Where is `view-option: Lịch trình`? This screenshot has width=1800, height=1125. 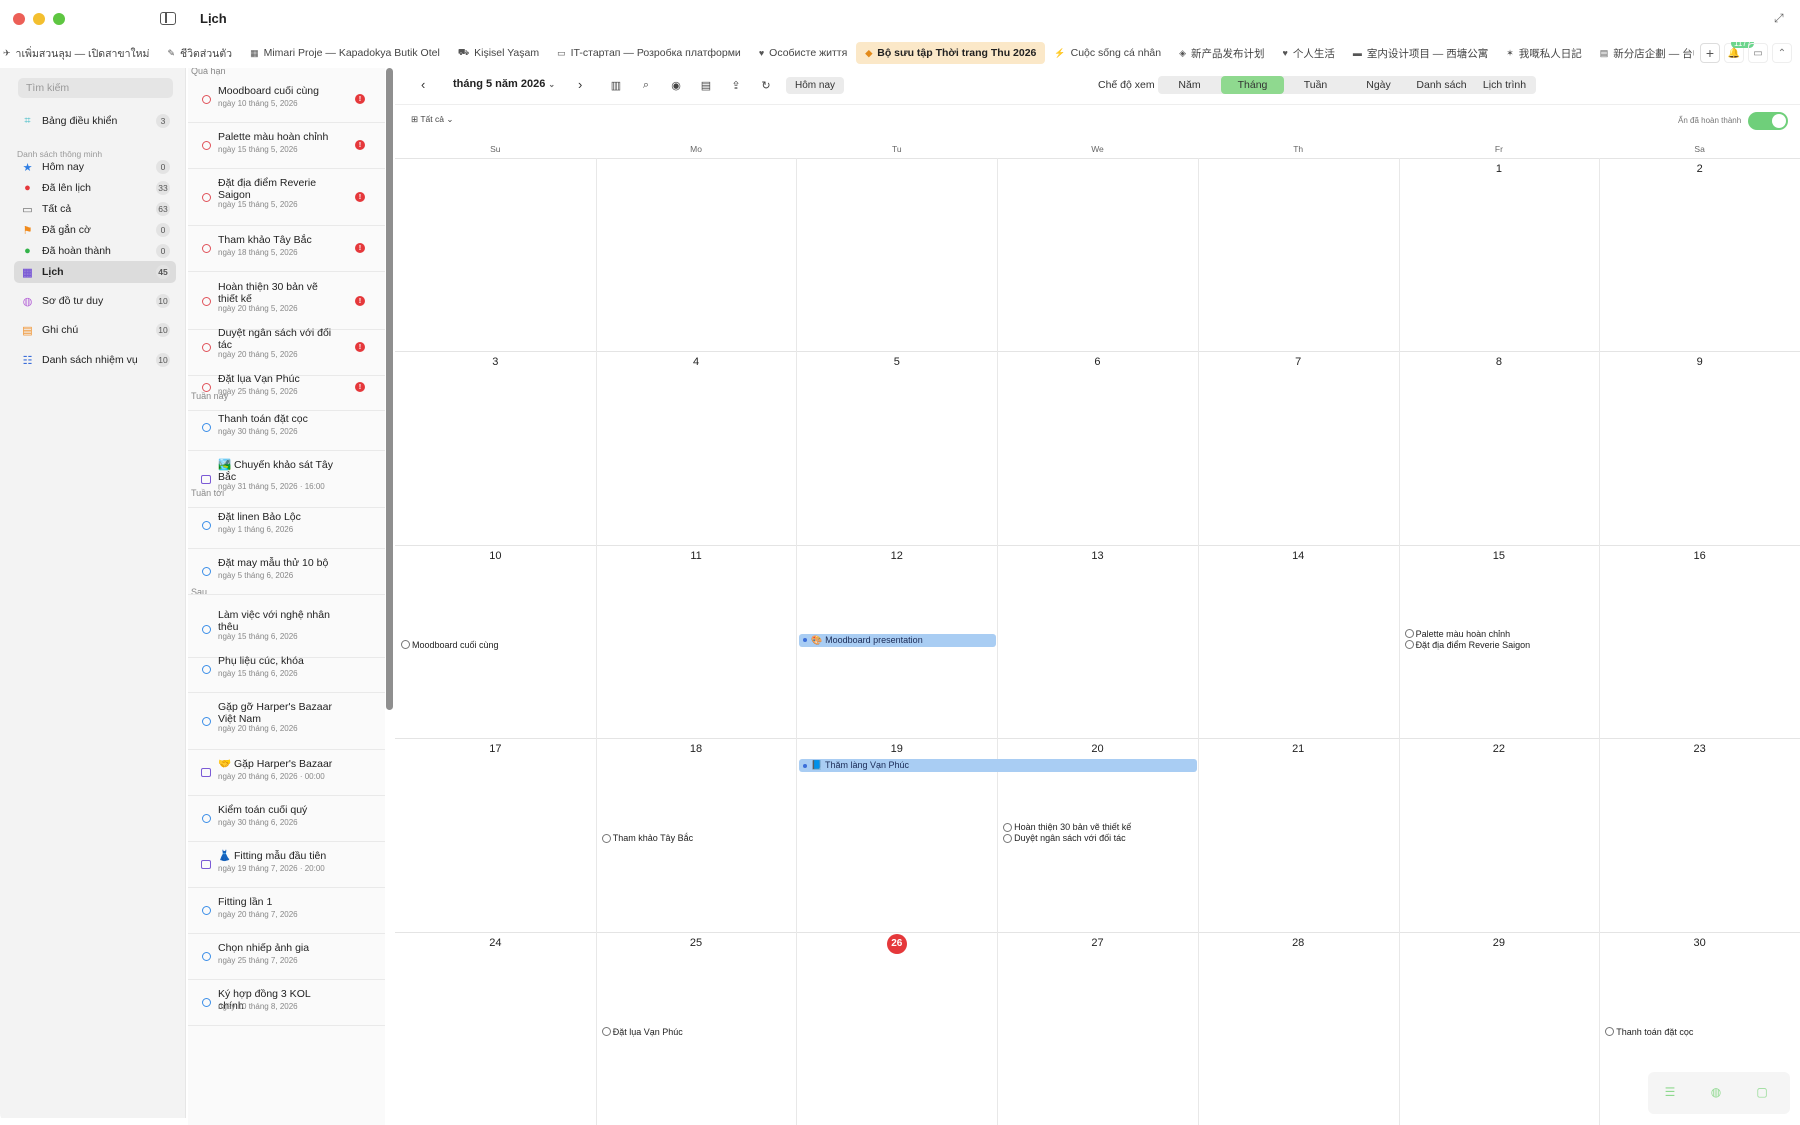
view-option: Lịch trình is located at coordinates (1504, 85).